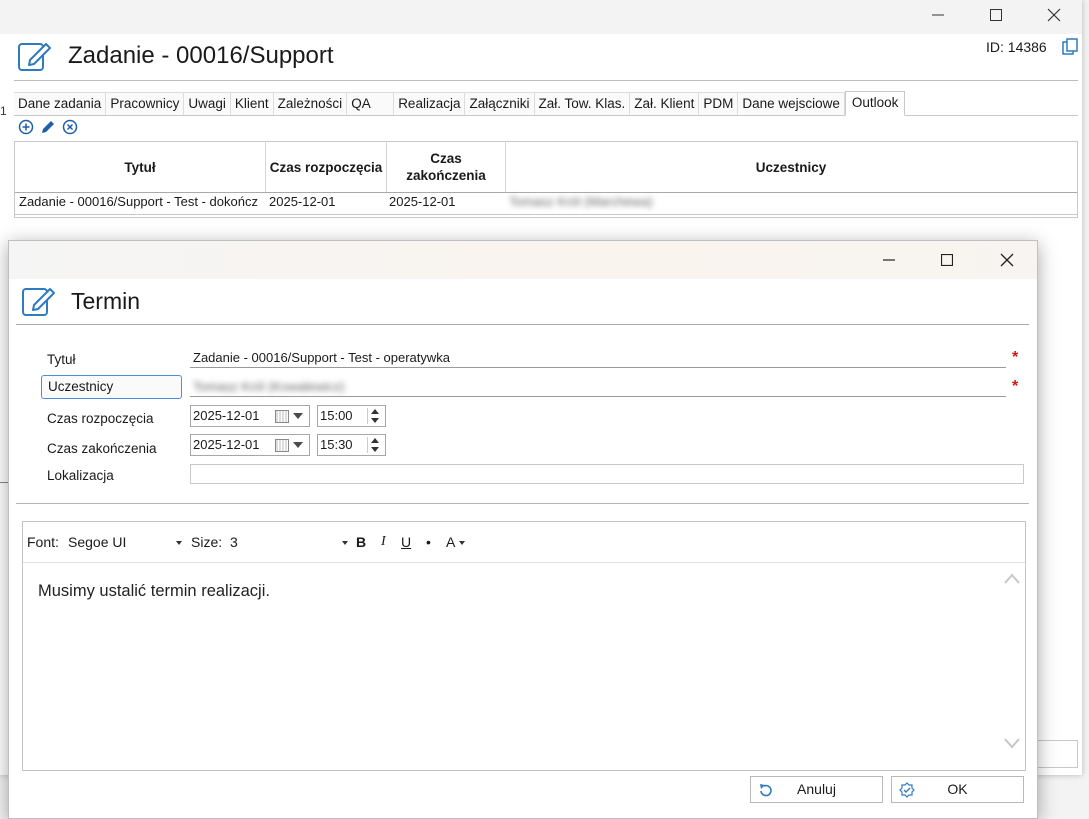 The height and width of the screenshot is (819, 1089). I want to click on tab-pracownicy: Pracownicy, so click(145, 103).